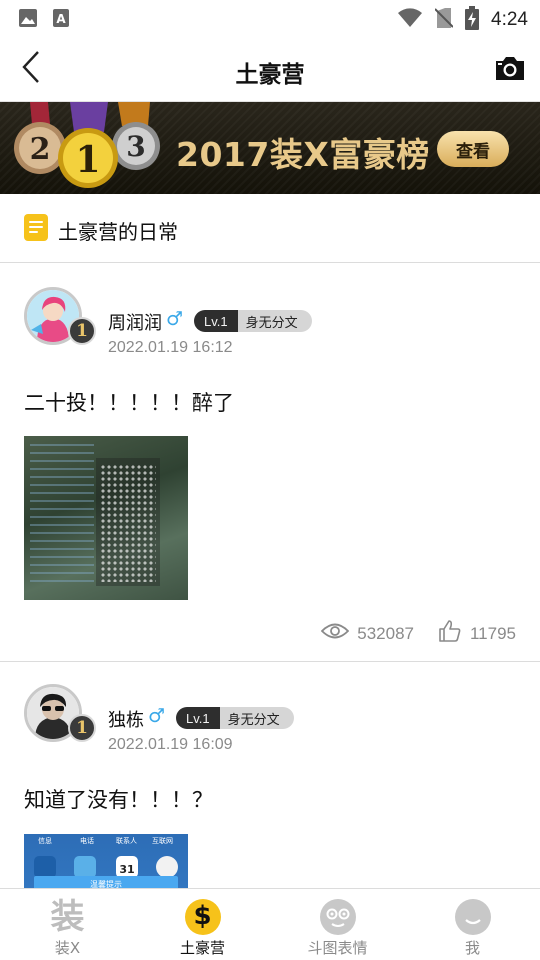 The image size is (540, 960). I want to click on section-title: 土豪营的日常, so click(118, 232).